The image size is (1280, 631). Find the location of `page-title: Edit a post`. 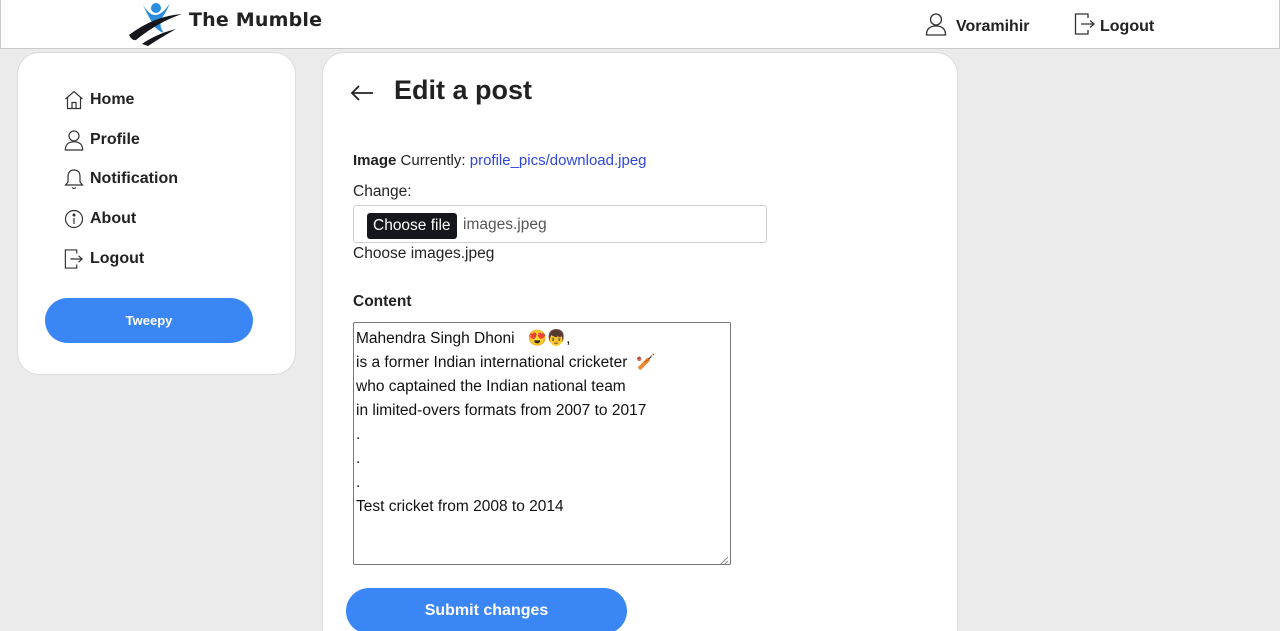

page-title: Edit a post is located at coordinates (463, 90).